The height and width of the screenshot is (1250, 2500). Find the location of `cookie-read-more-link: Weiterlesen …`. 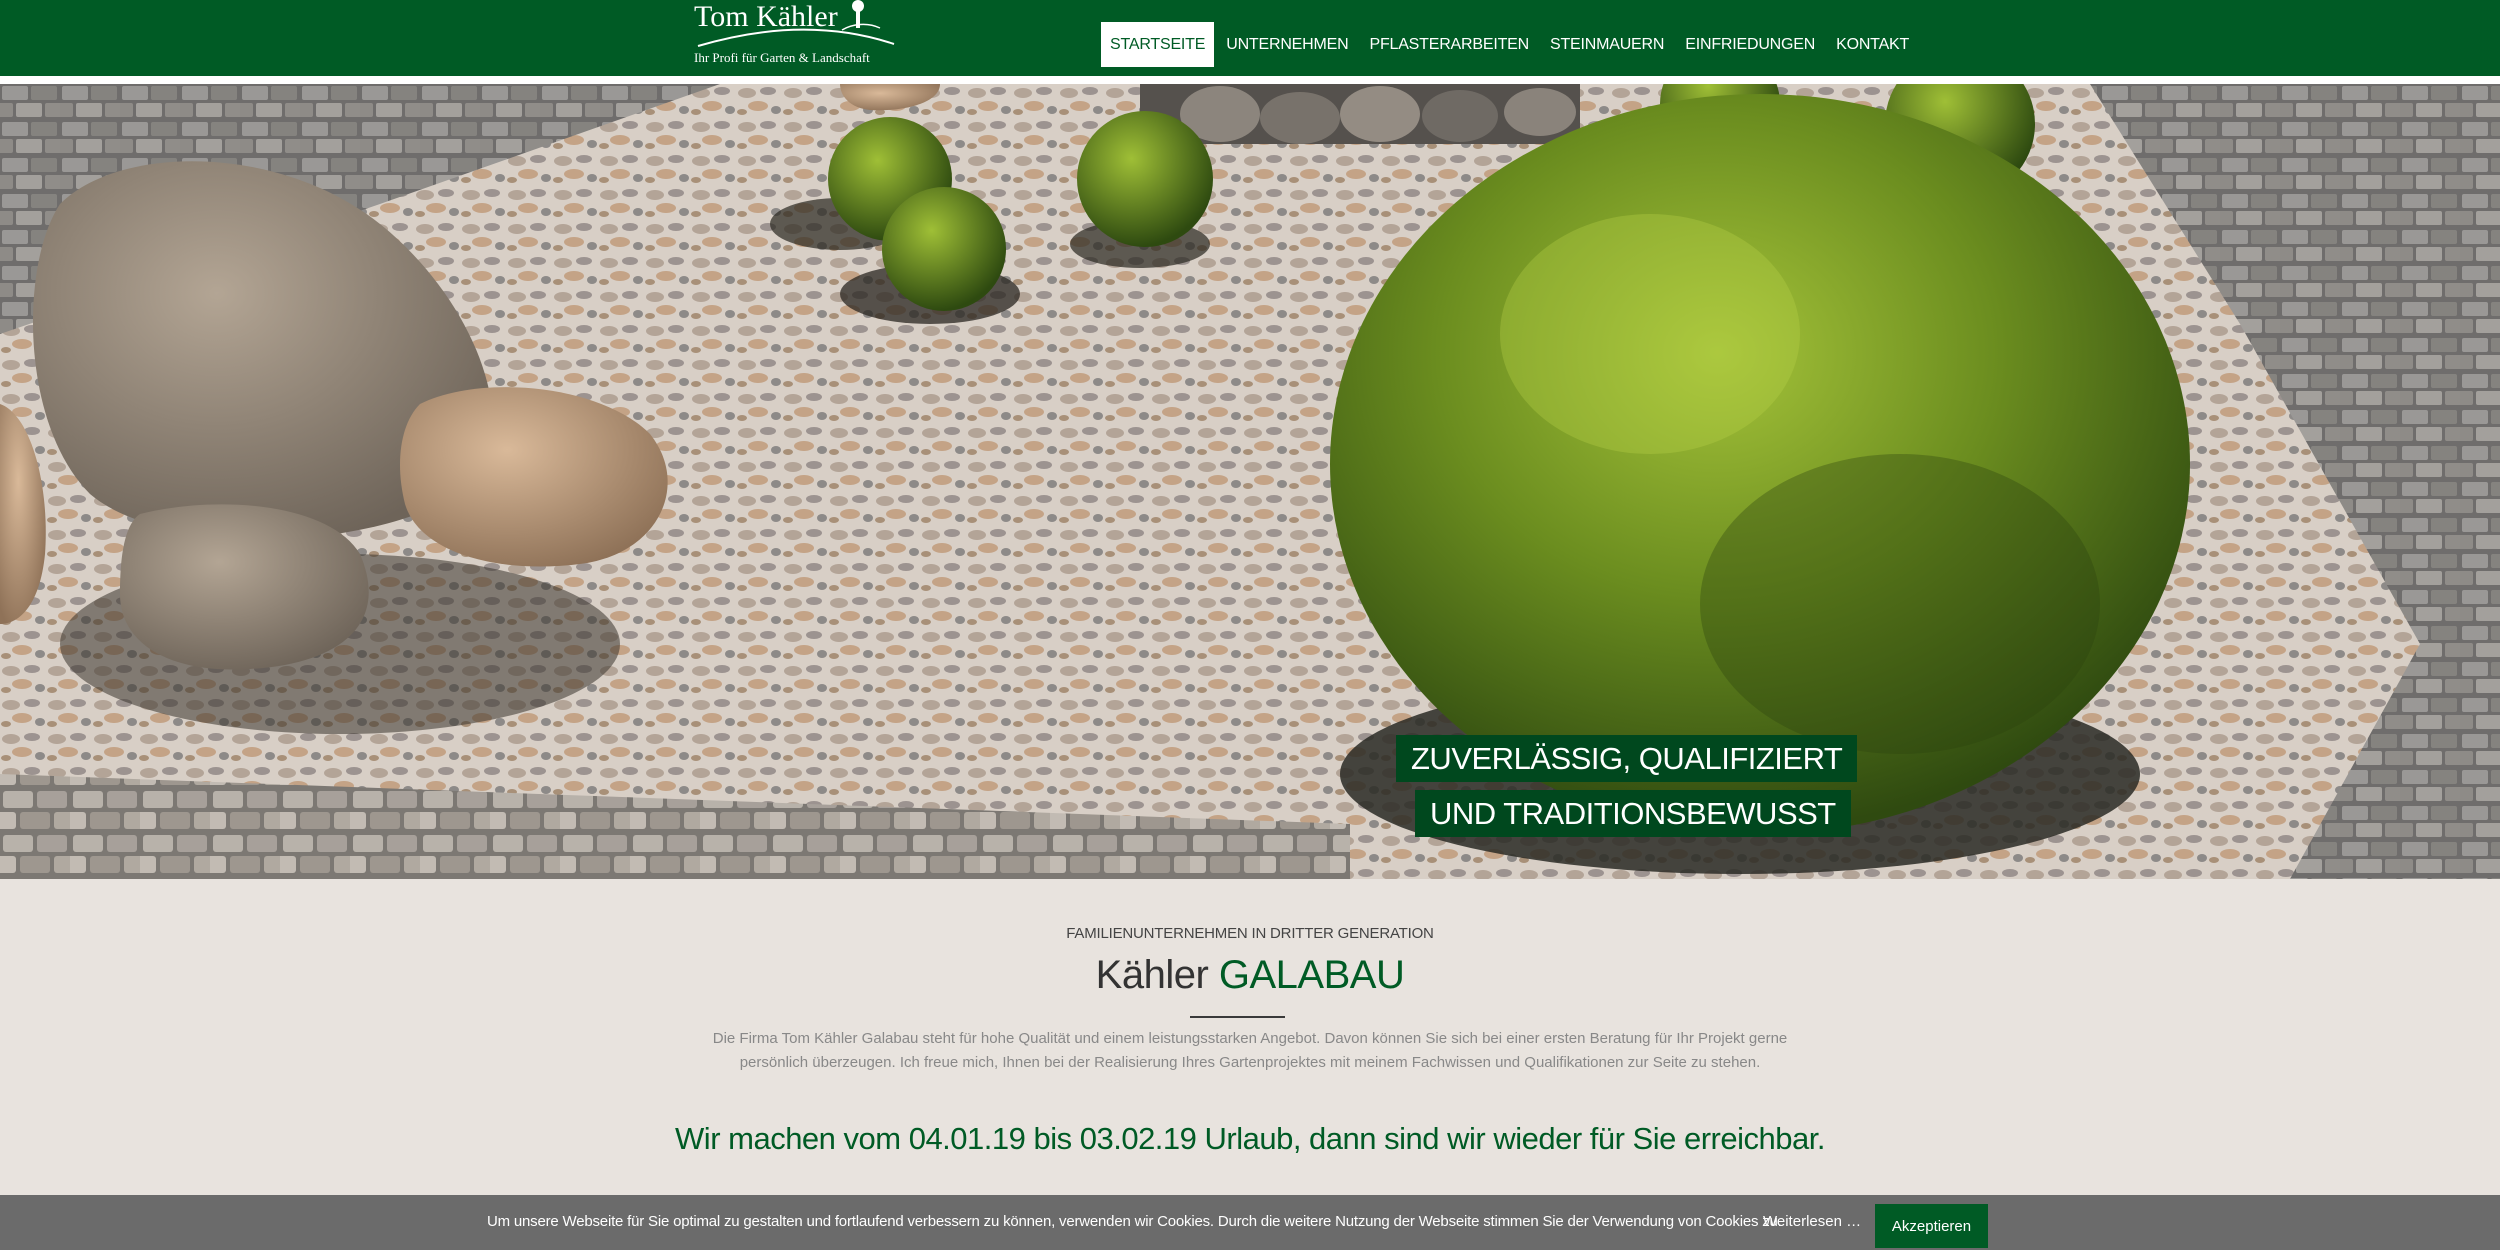

cookie-read-more-link: Weiterlesen … is located at coordinates (1812, 1221).